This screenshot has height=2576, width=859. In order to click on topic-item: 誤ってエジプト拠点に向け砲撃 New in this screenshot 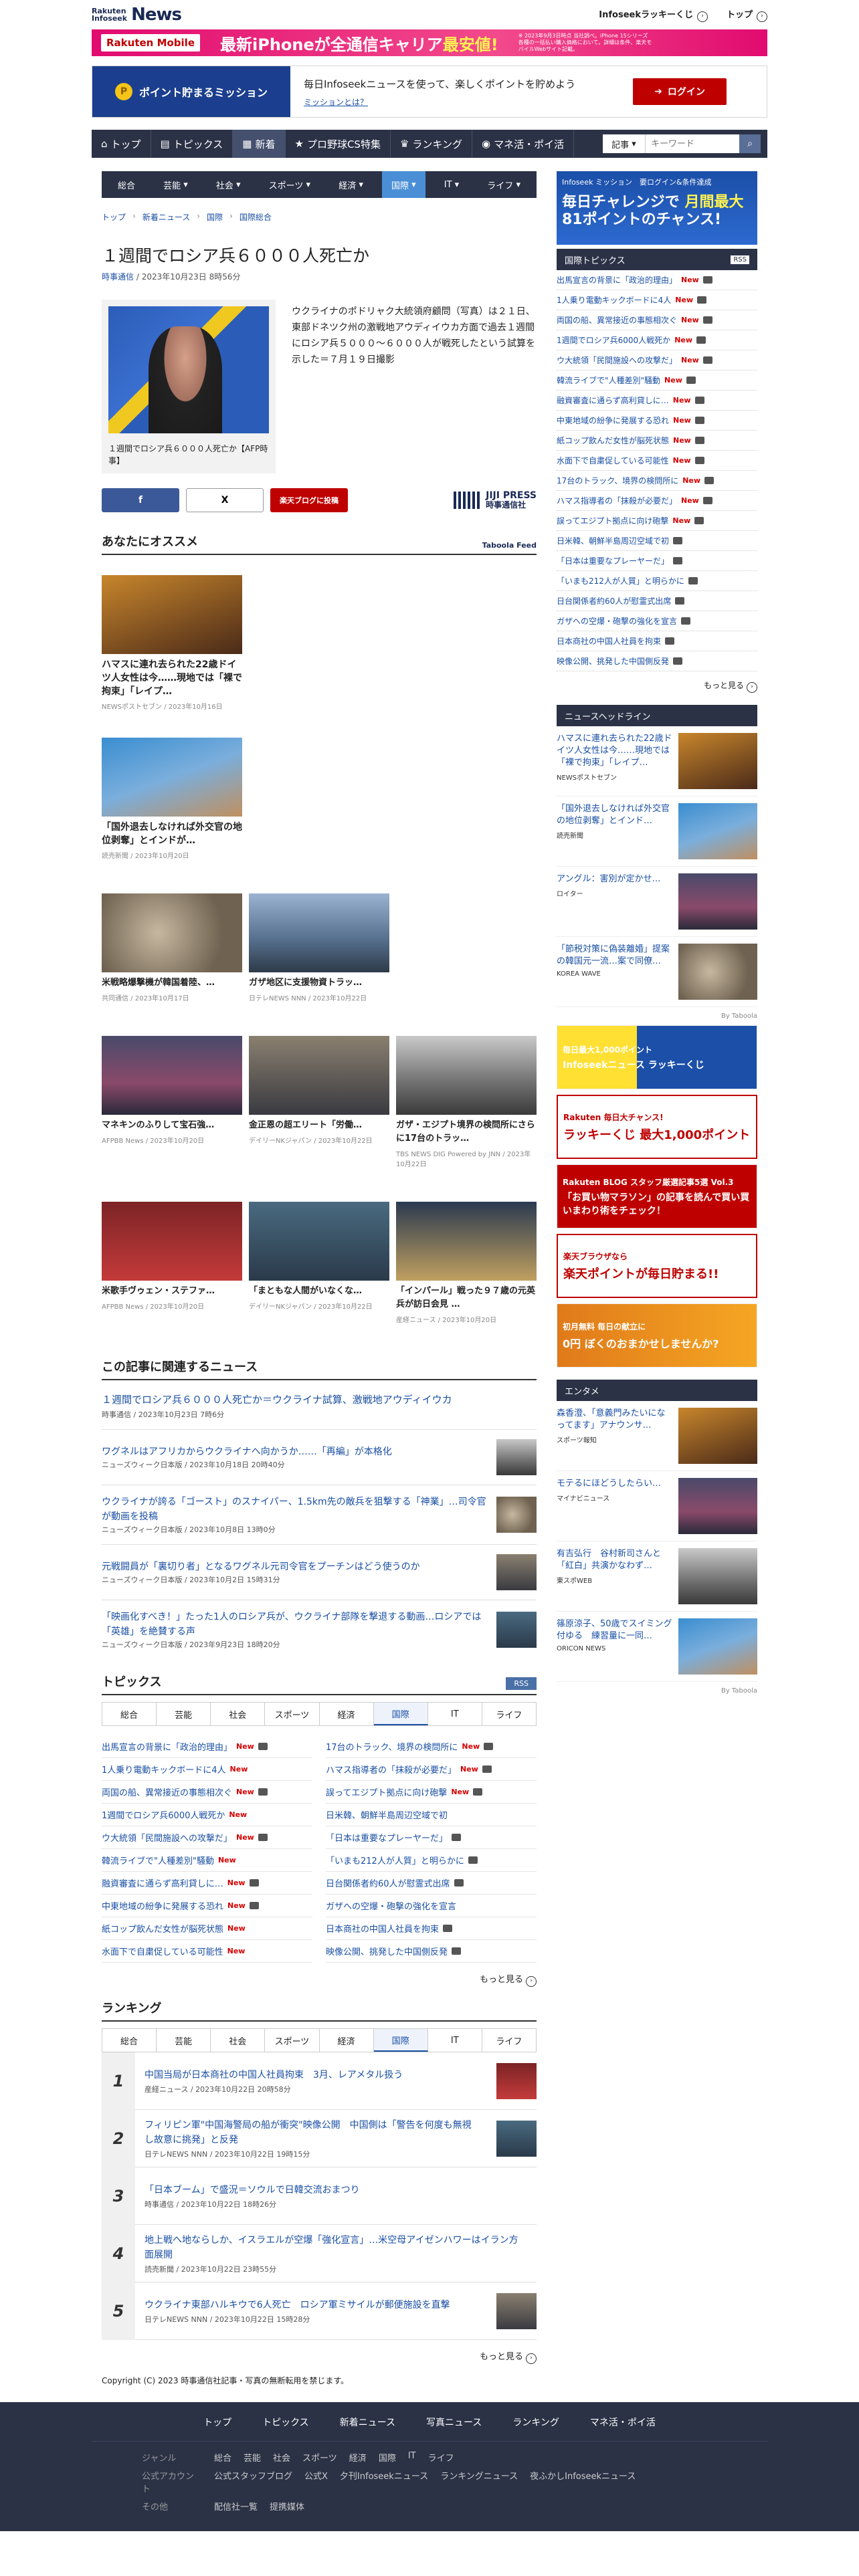, I will do `click(432, 1793)`.